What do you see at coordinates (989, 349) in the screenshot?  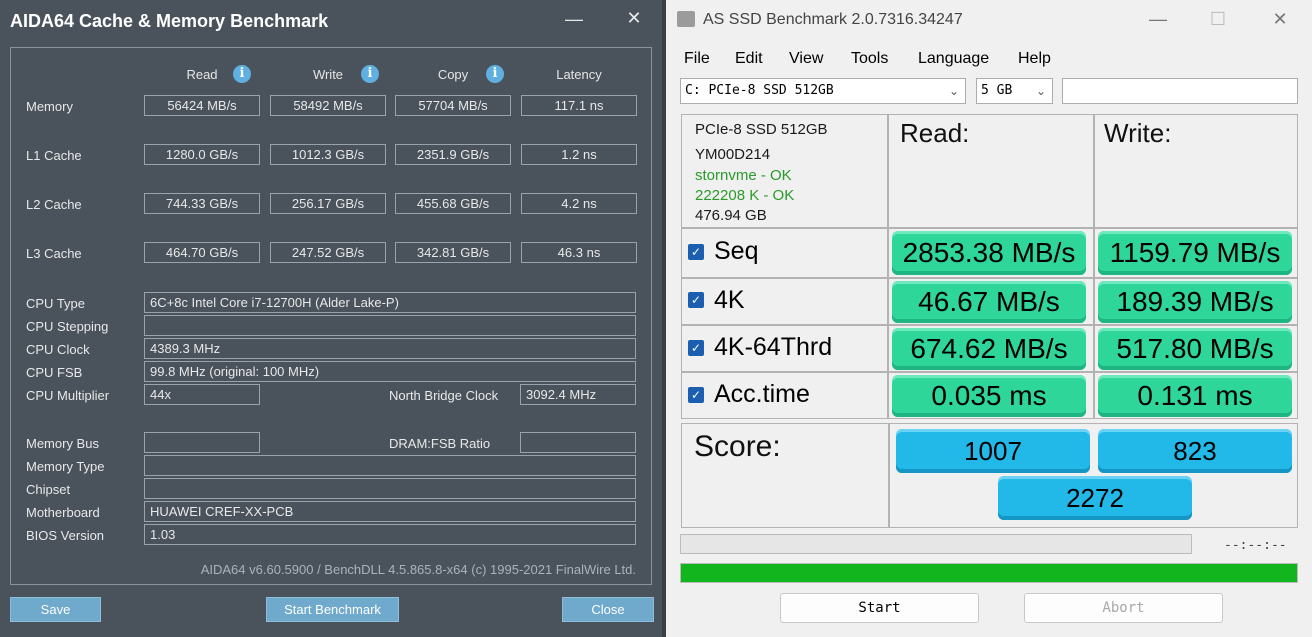 I see `4k64-read-result: 674.62 MB/s` at bounding box center [989, 349].